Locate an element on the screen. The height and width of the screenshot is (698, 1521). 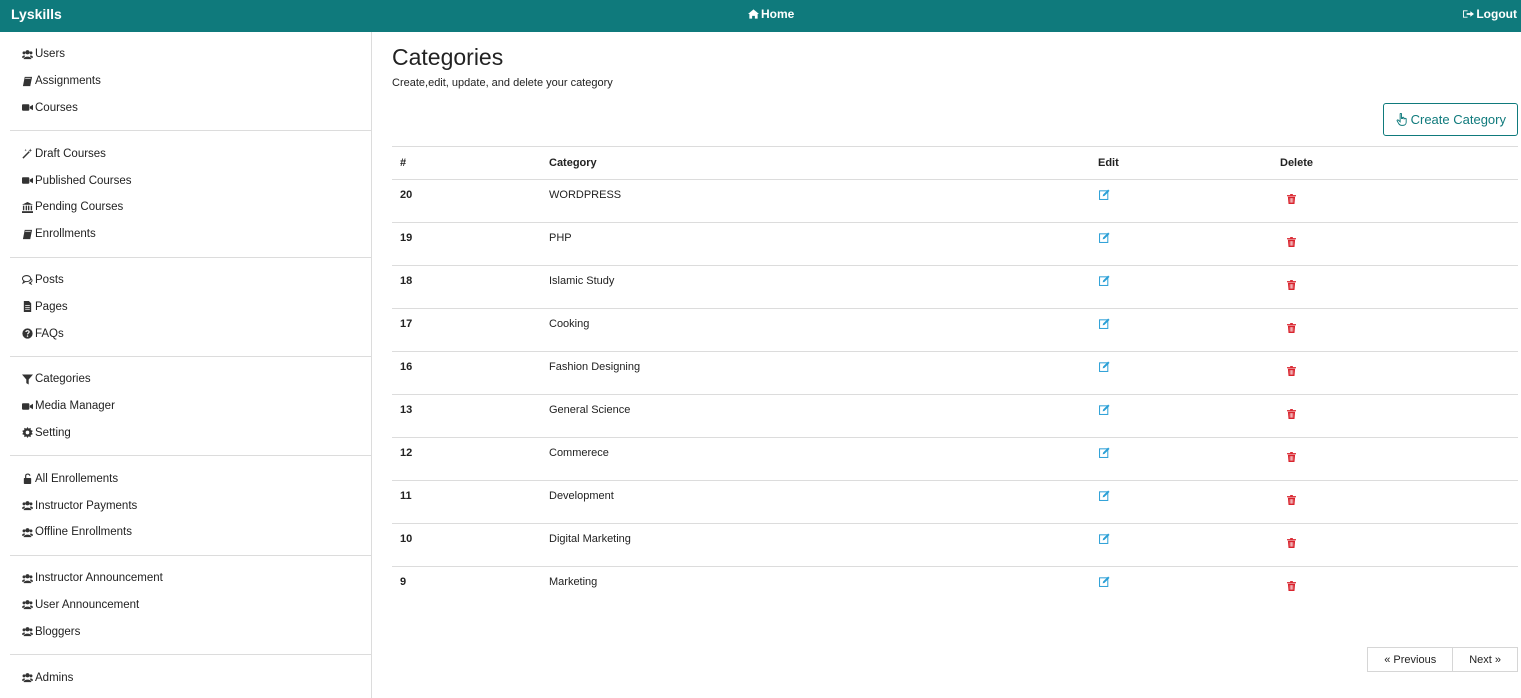
sidebar-item-courses: Courses is located at coordinates (190, 108).